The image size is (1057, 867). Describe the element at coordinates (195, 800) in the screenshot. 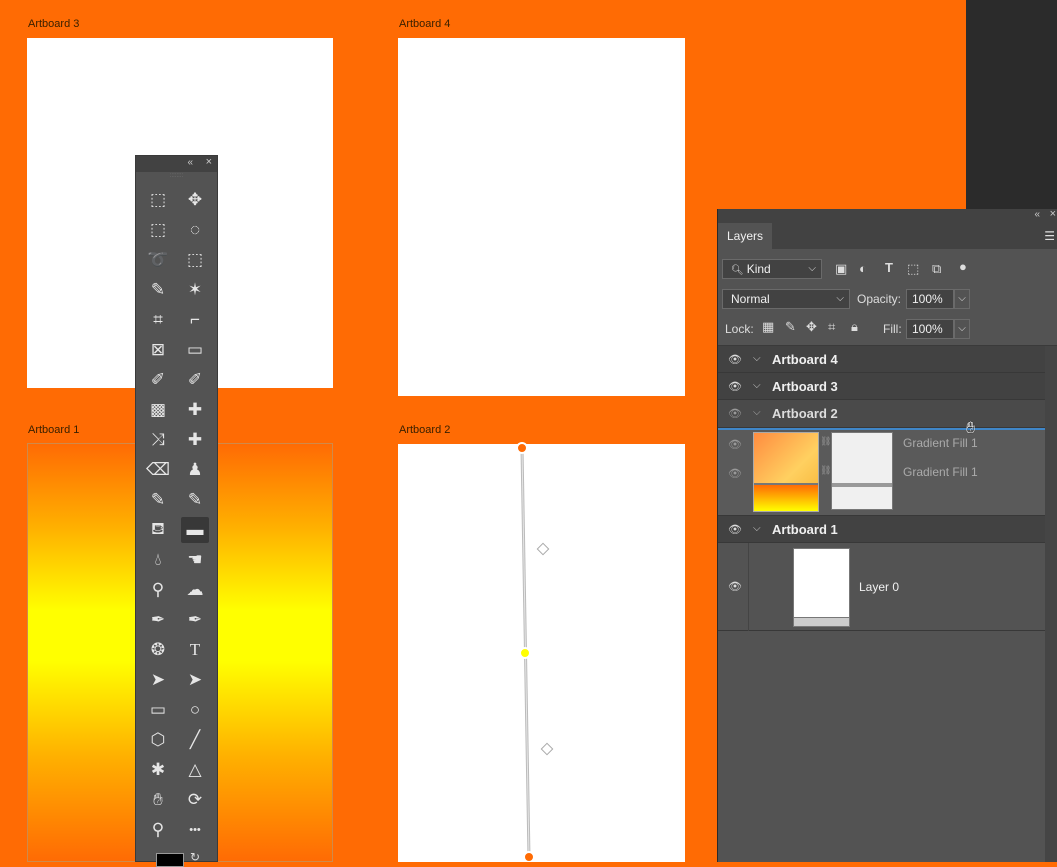

I see `rotate-view-icon: ⟳` at that location.